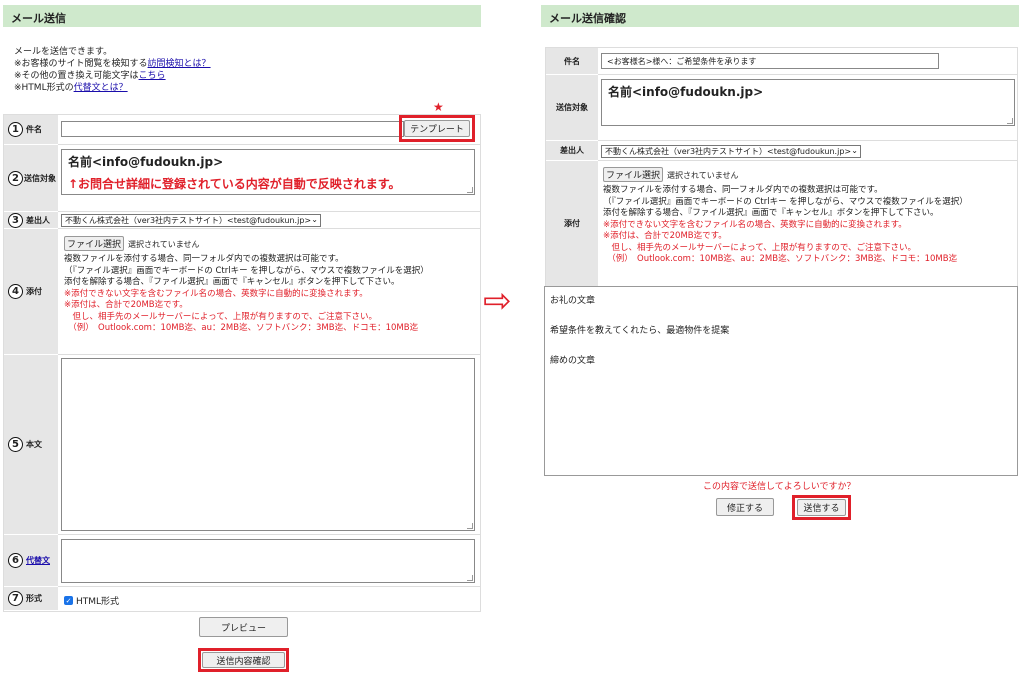  I want to click on confirm-recipient-textarea: 名前<info@fudoukn.jp>, so click(808, 102).